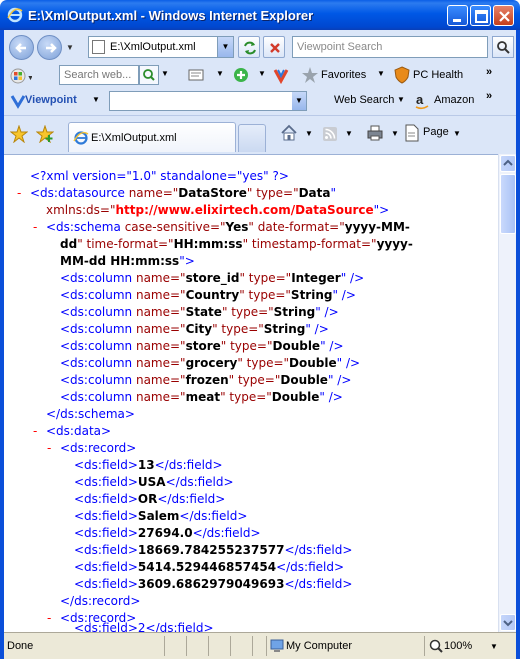 This screenshot has height=659, width=520. What do you see at coordinates (152, 137) in the screenshot?
I see `tab-xmloutput: E:\XmlOutput.xml` at bounding box center [152, 137].